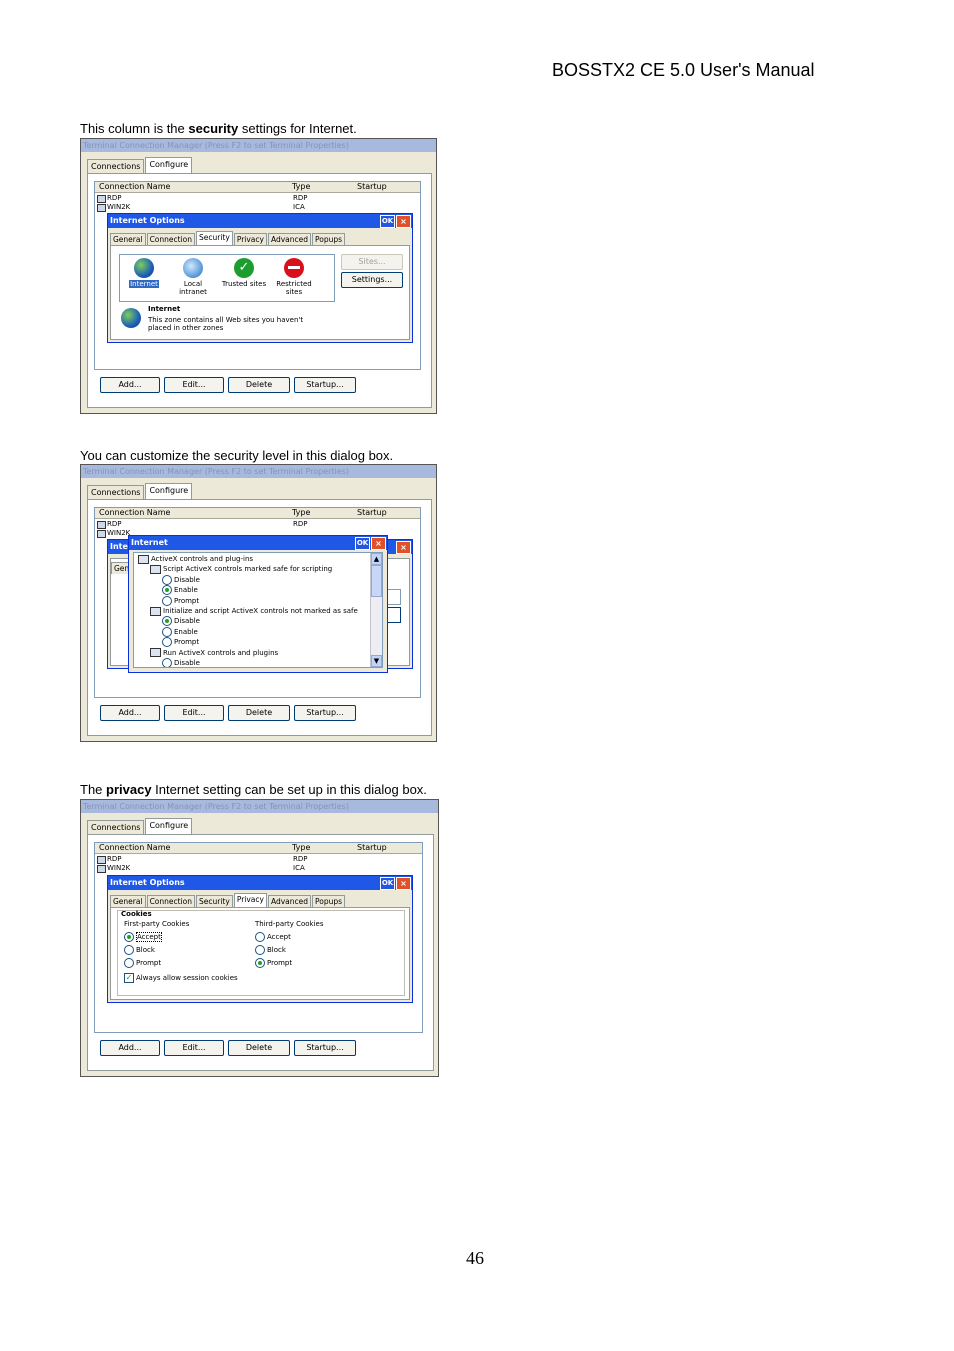 The height and width of the screenshot is (1351, 954). I want to click on intranet-icon, so click(193, 268).